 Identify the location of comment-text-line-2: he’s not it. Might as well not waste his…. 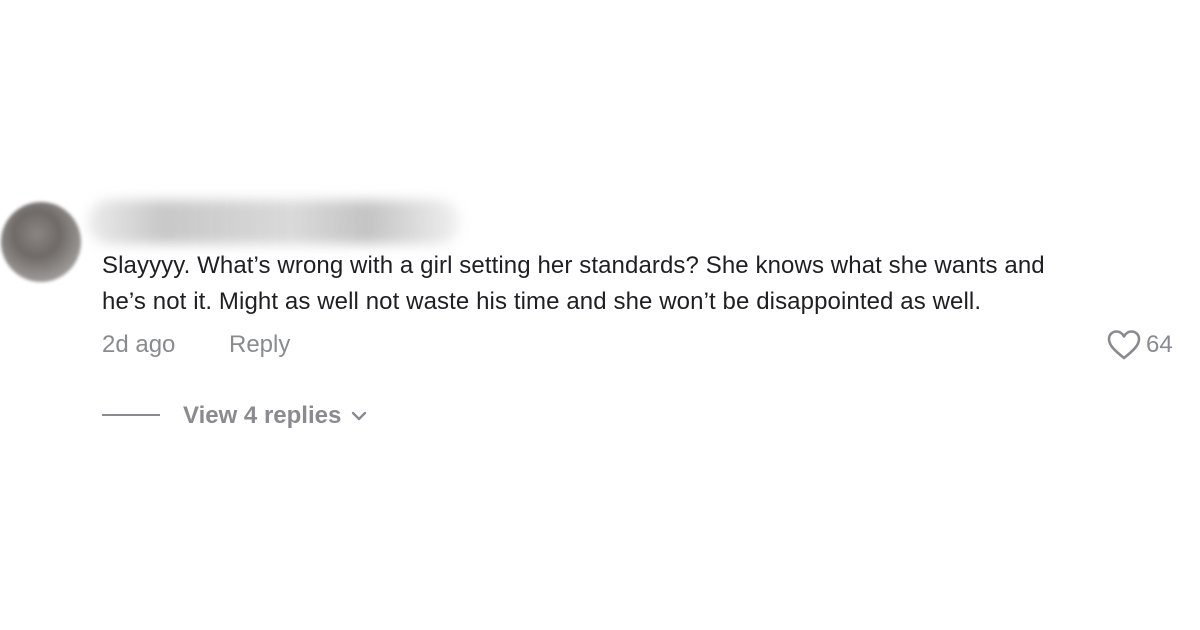
(542, 301).